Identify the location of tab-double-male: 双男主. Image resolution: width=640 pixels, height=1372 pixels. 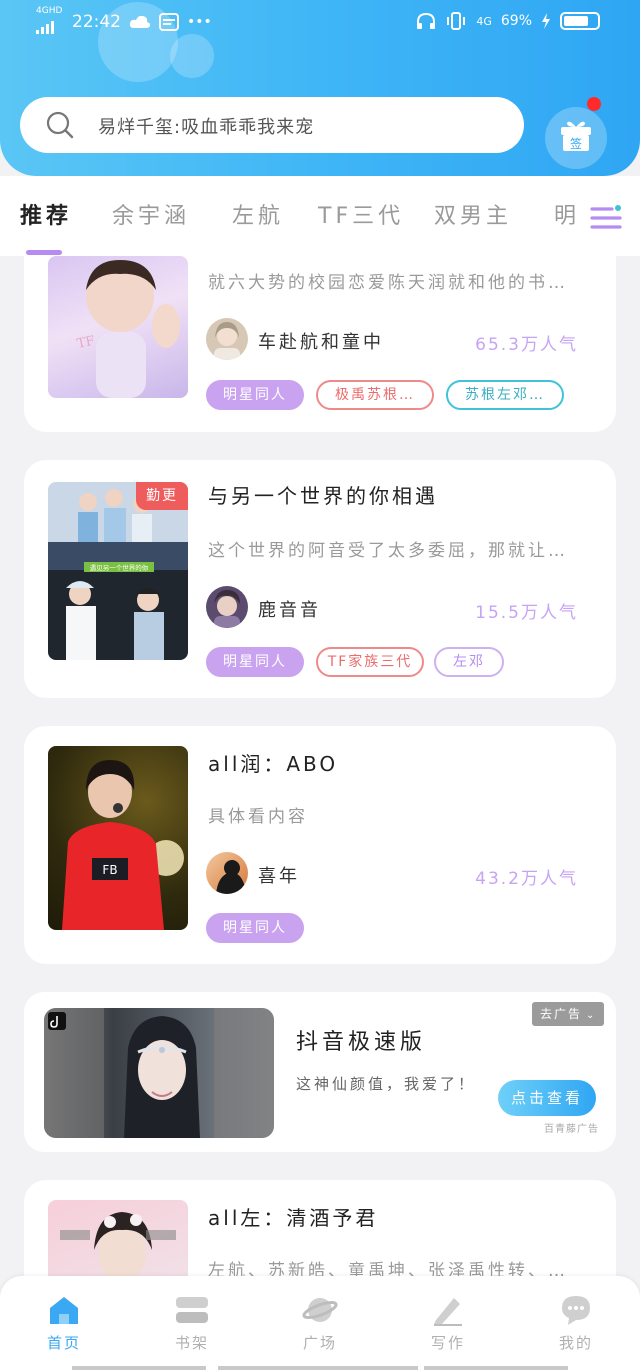
(473, 214).